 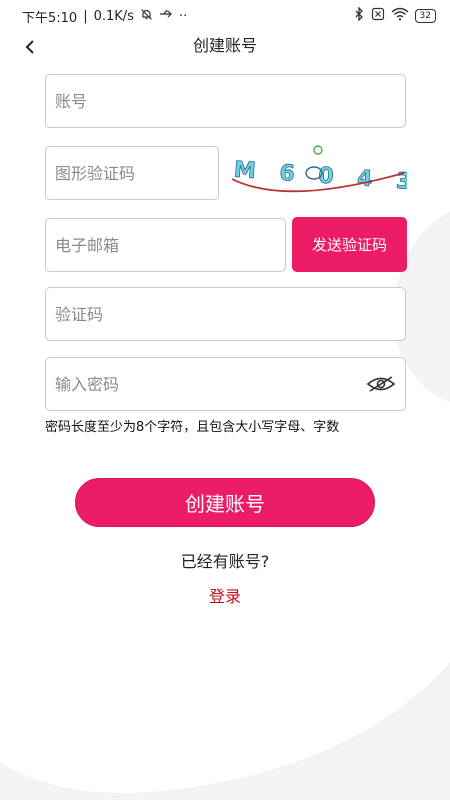 What do you see at coordinates (349, 244) in the screenshot?
I see `send-code-button: 发送验证码` at bounding box center [349, 244].